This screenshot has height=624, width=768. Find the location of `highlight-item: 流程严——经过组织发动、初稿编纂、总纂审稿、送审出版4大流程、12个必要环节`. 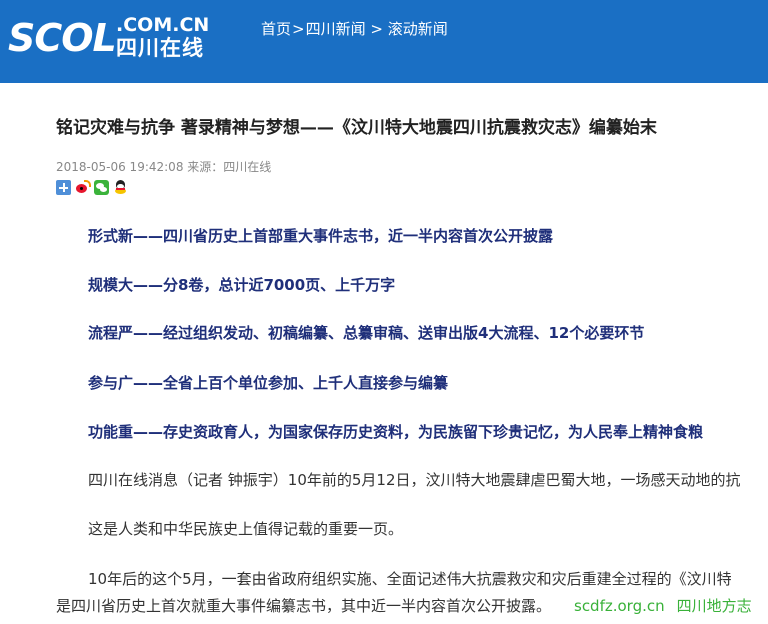

highlight-item: 流程严——经过组织发动、初稿编纂、总纂审稿、送审出版4大流程、12个必要环节 is located at coordinates (366, 333).